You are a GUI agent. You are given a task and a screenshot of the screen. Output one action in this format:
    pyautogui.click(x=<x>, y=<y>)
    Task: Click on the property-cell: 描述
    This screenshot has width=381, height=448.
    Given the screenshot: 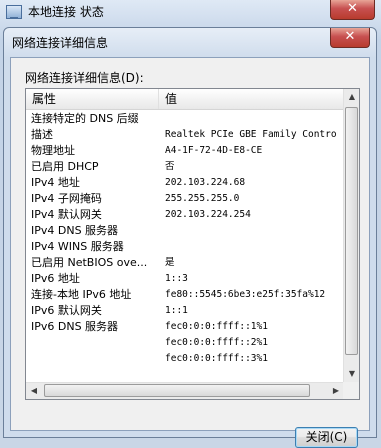 What is the action you would take?
    pyautogui.click(x=42, y=134)
    